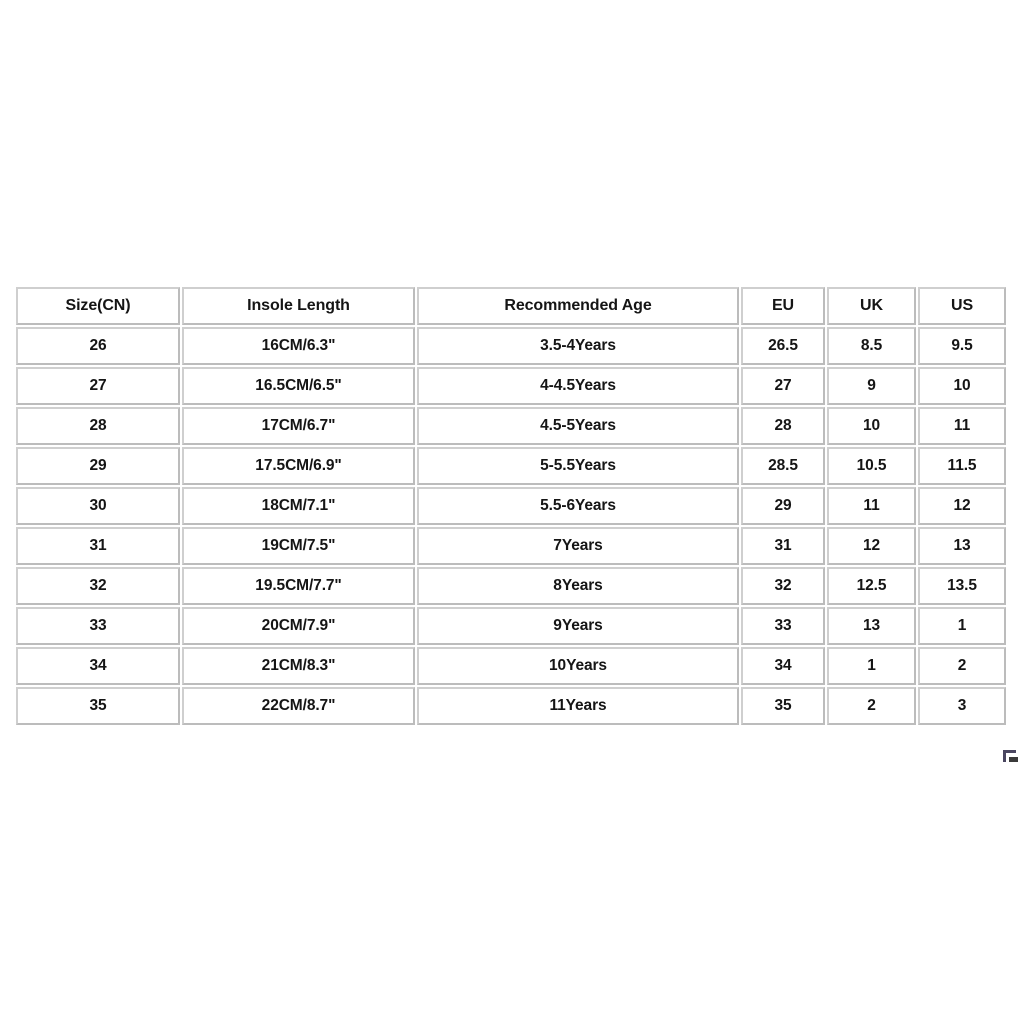  What do you see at coordinates (578, 546) in the screenshot?
I see `cell-recommended-age: 7Years` at bounding box center [578, 546].